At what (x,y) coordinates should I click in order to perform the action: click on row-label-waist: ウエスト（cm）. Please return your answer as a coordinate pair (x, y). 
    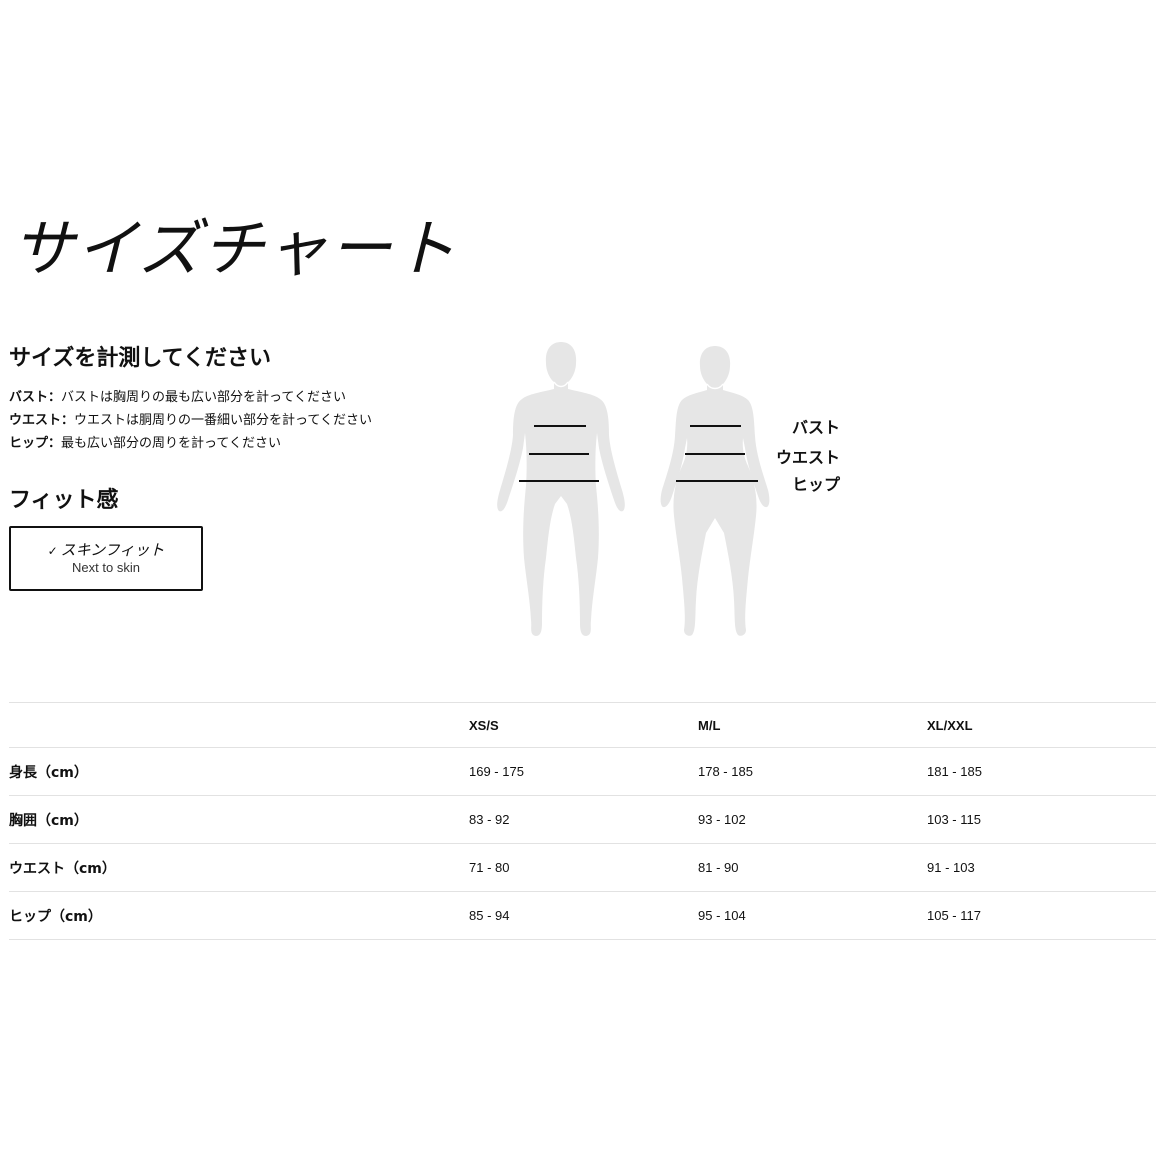
    Looking at the image, I should click on (239, 867).